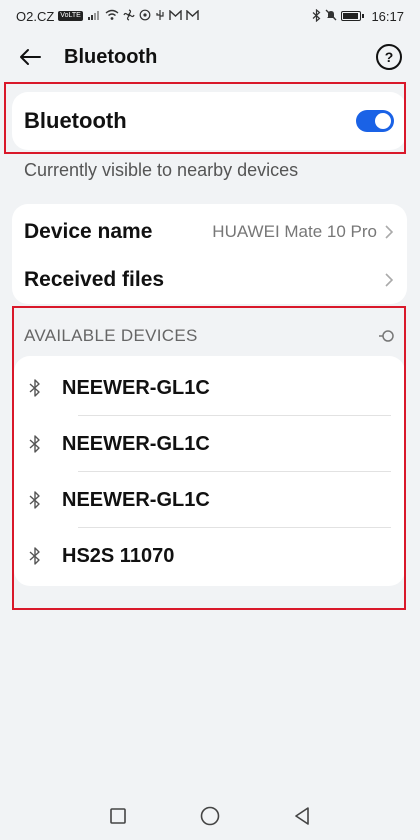 This screenshot has width=420, height=840. Describe the element at coordinates (210, 57) in the screenshot. I see `app-bar: Bluetooth ?` at that location.